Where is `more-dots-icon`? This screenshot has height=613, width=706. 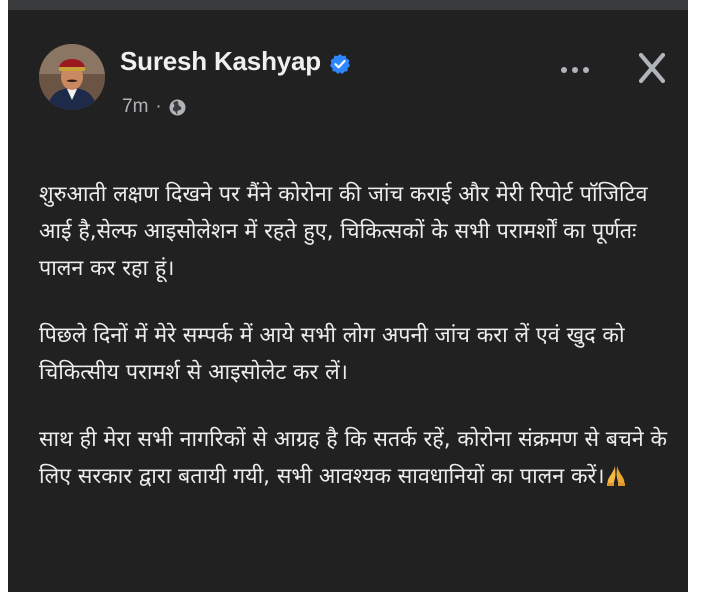 more-dots-icon is located at coordinates (575, 70).